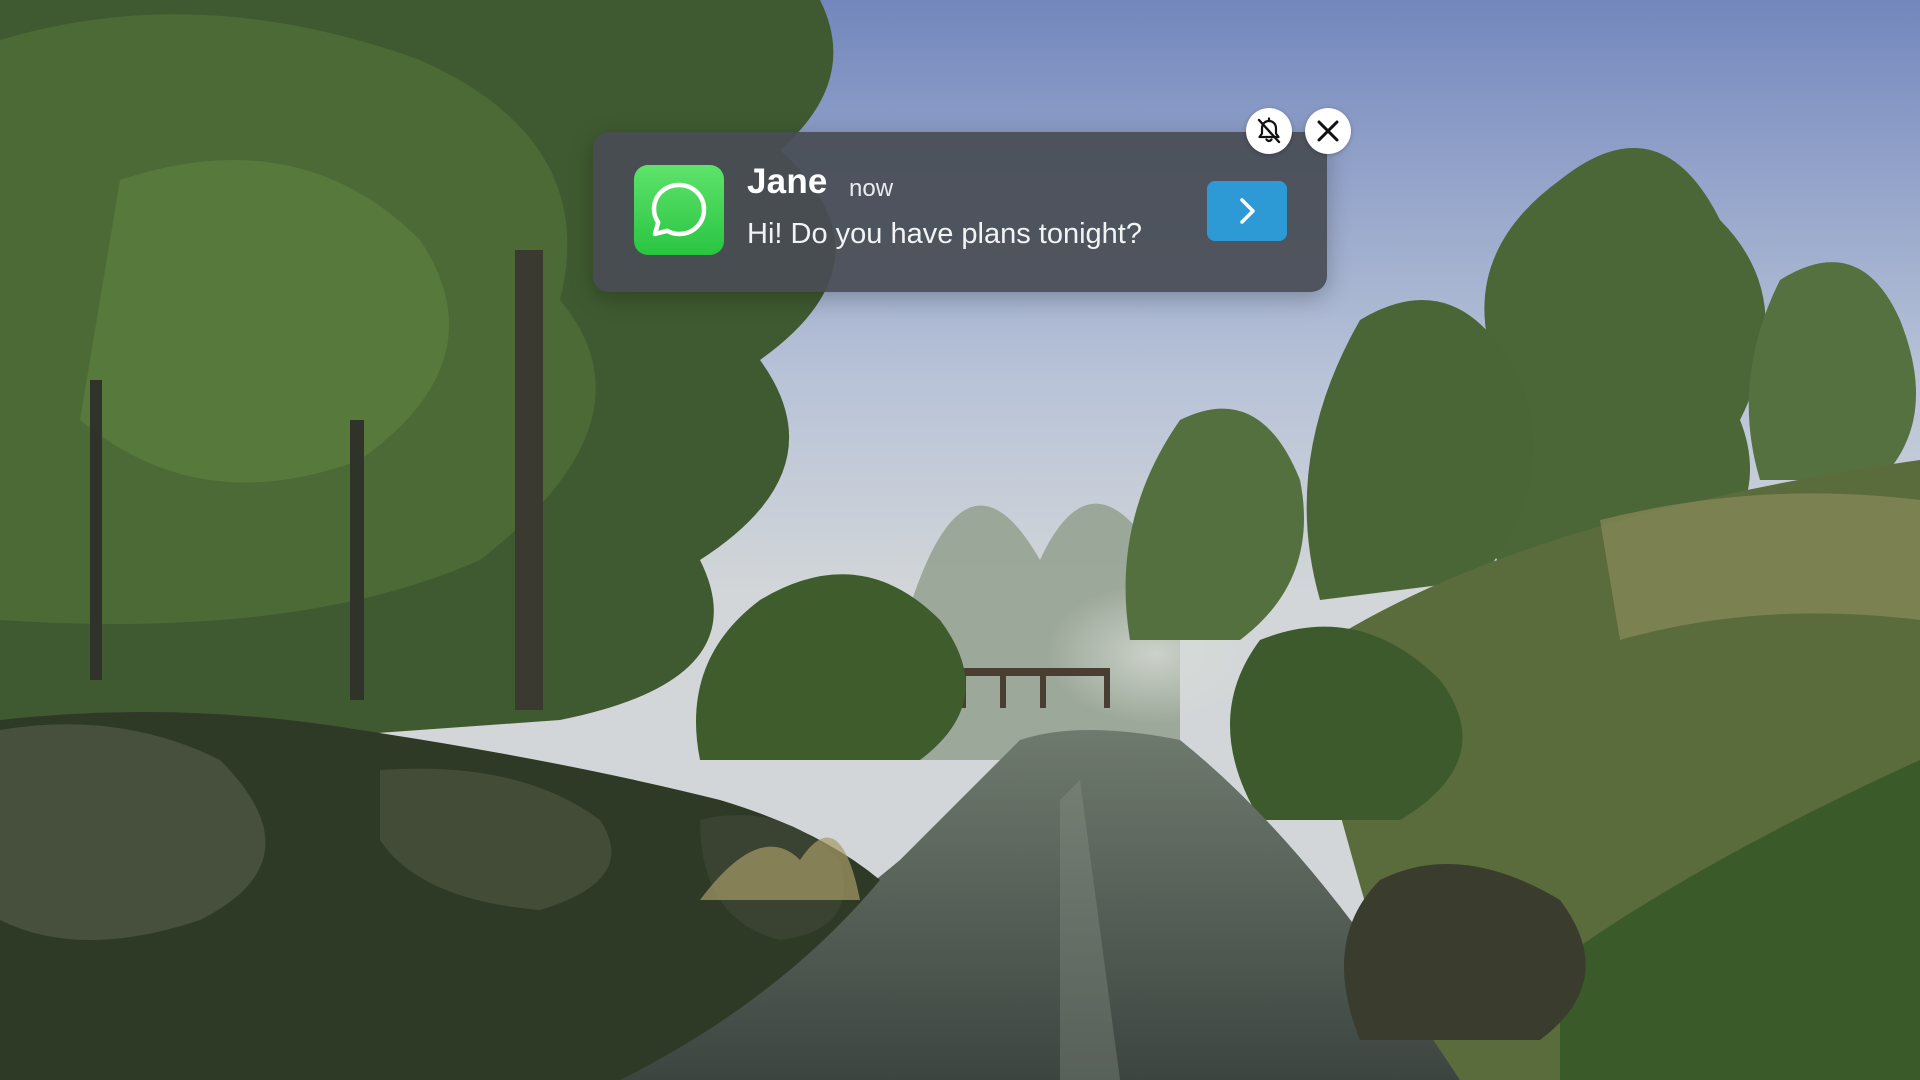  What do you see at coordinates (871, 188) in the screenshot?
I see `notification-time: now` at bounding box center [871, 188].